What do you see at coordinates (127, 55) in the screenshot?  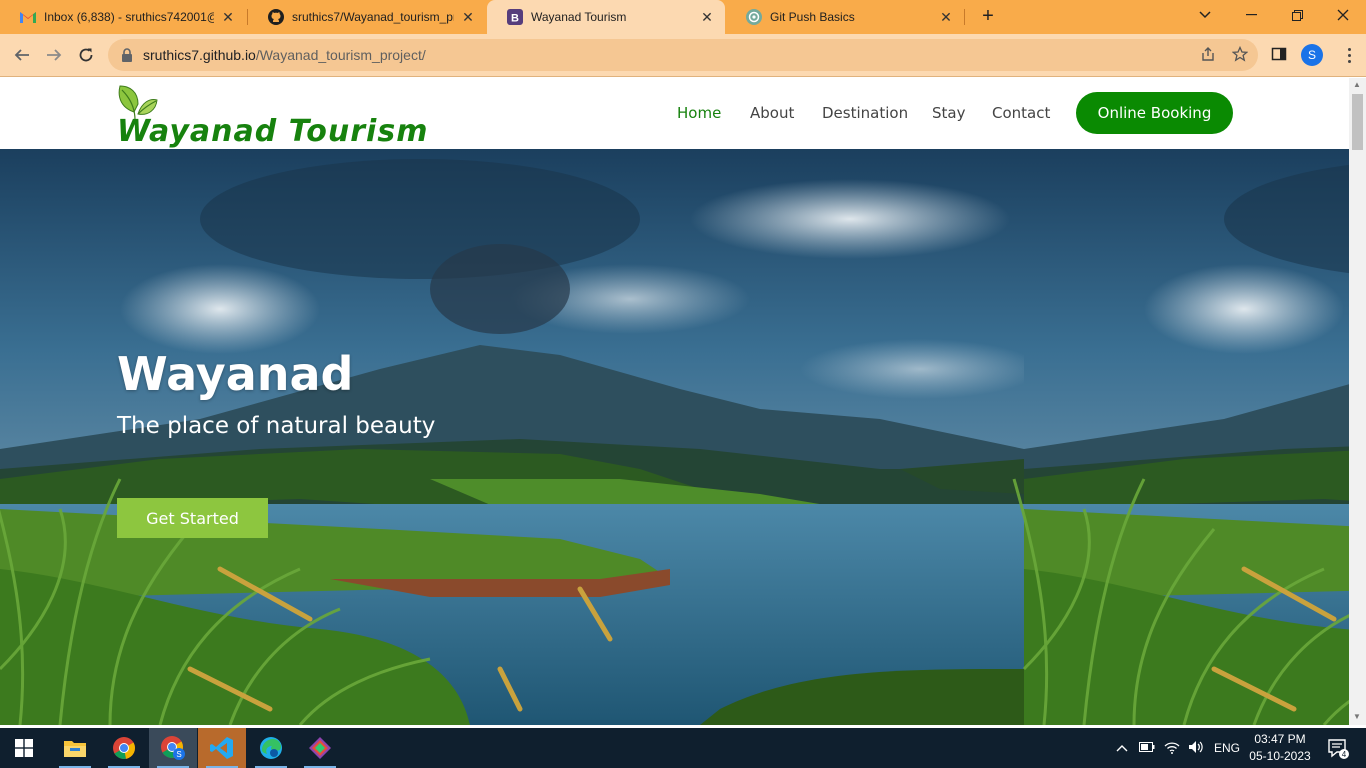 I see `lock-icon` at bounding box center [127, 55].